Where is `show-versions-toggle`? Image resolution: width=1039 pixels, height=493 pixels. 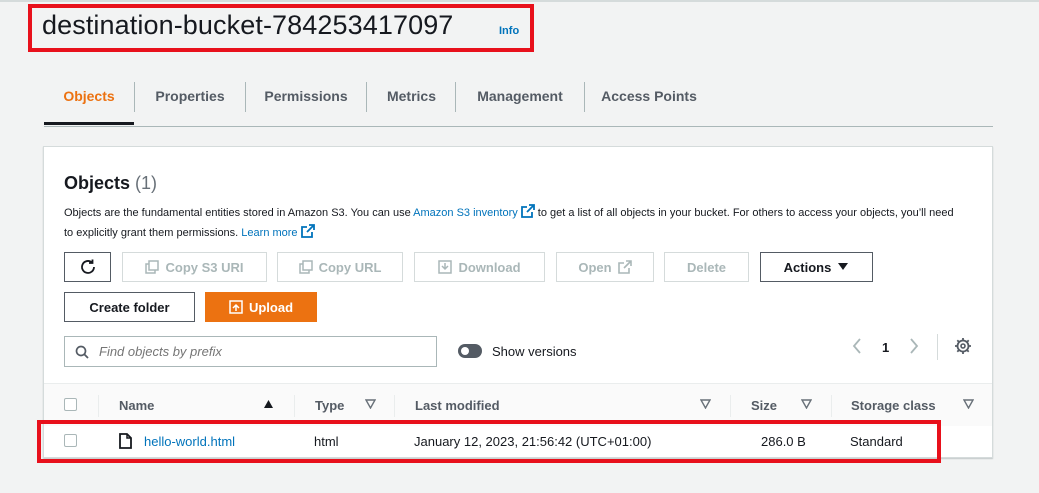
show-versions-toggle is located at coordinates (470, 351).